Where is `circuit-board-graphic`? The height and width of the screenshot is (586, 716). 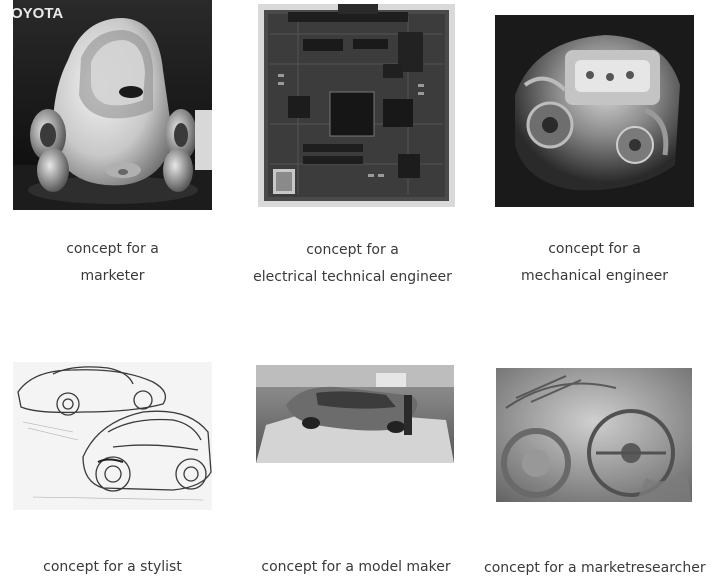
circuit-board-graphic is located at coordinates (356, 105).